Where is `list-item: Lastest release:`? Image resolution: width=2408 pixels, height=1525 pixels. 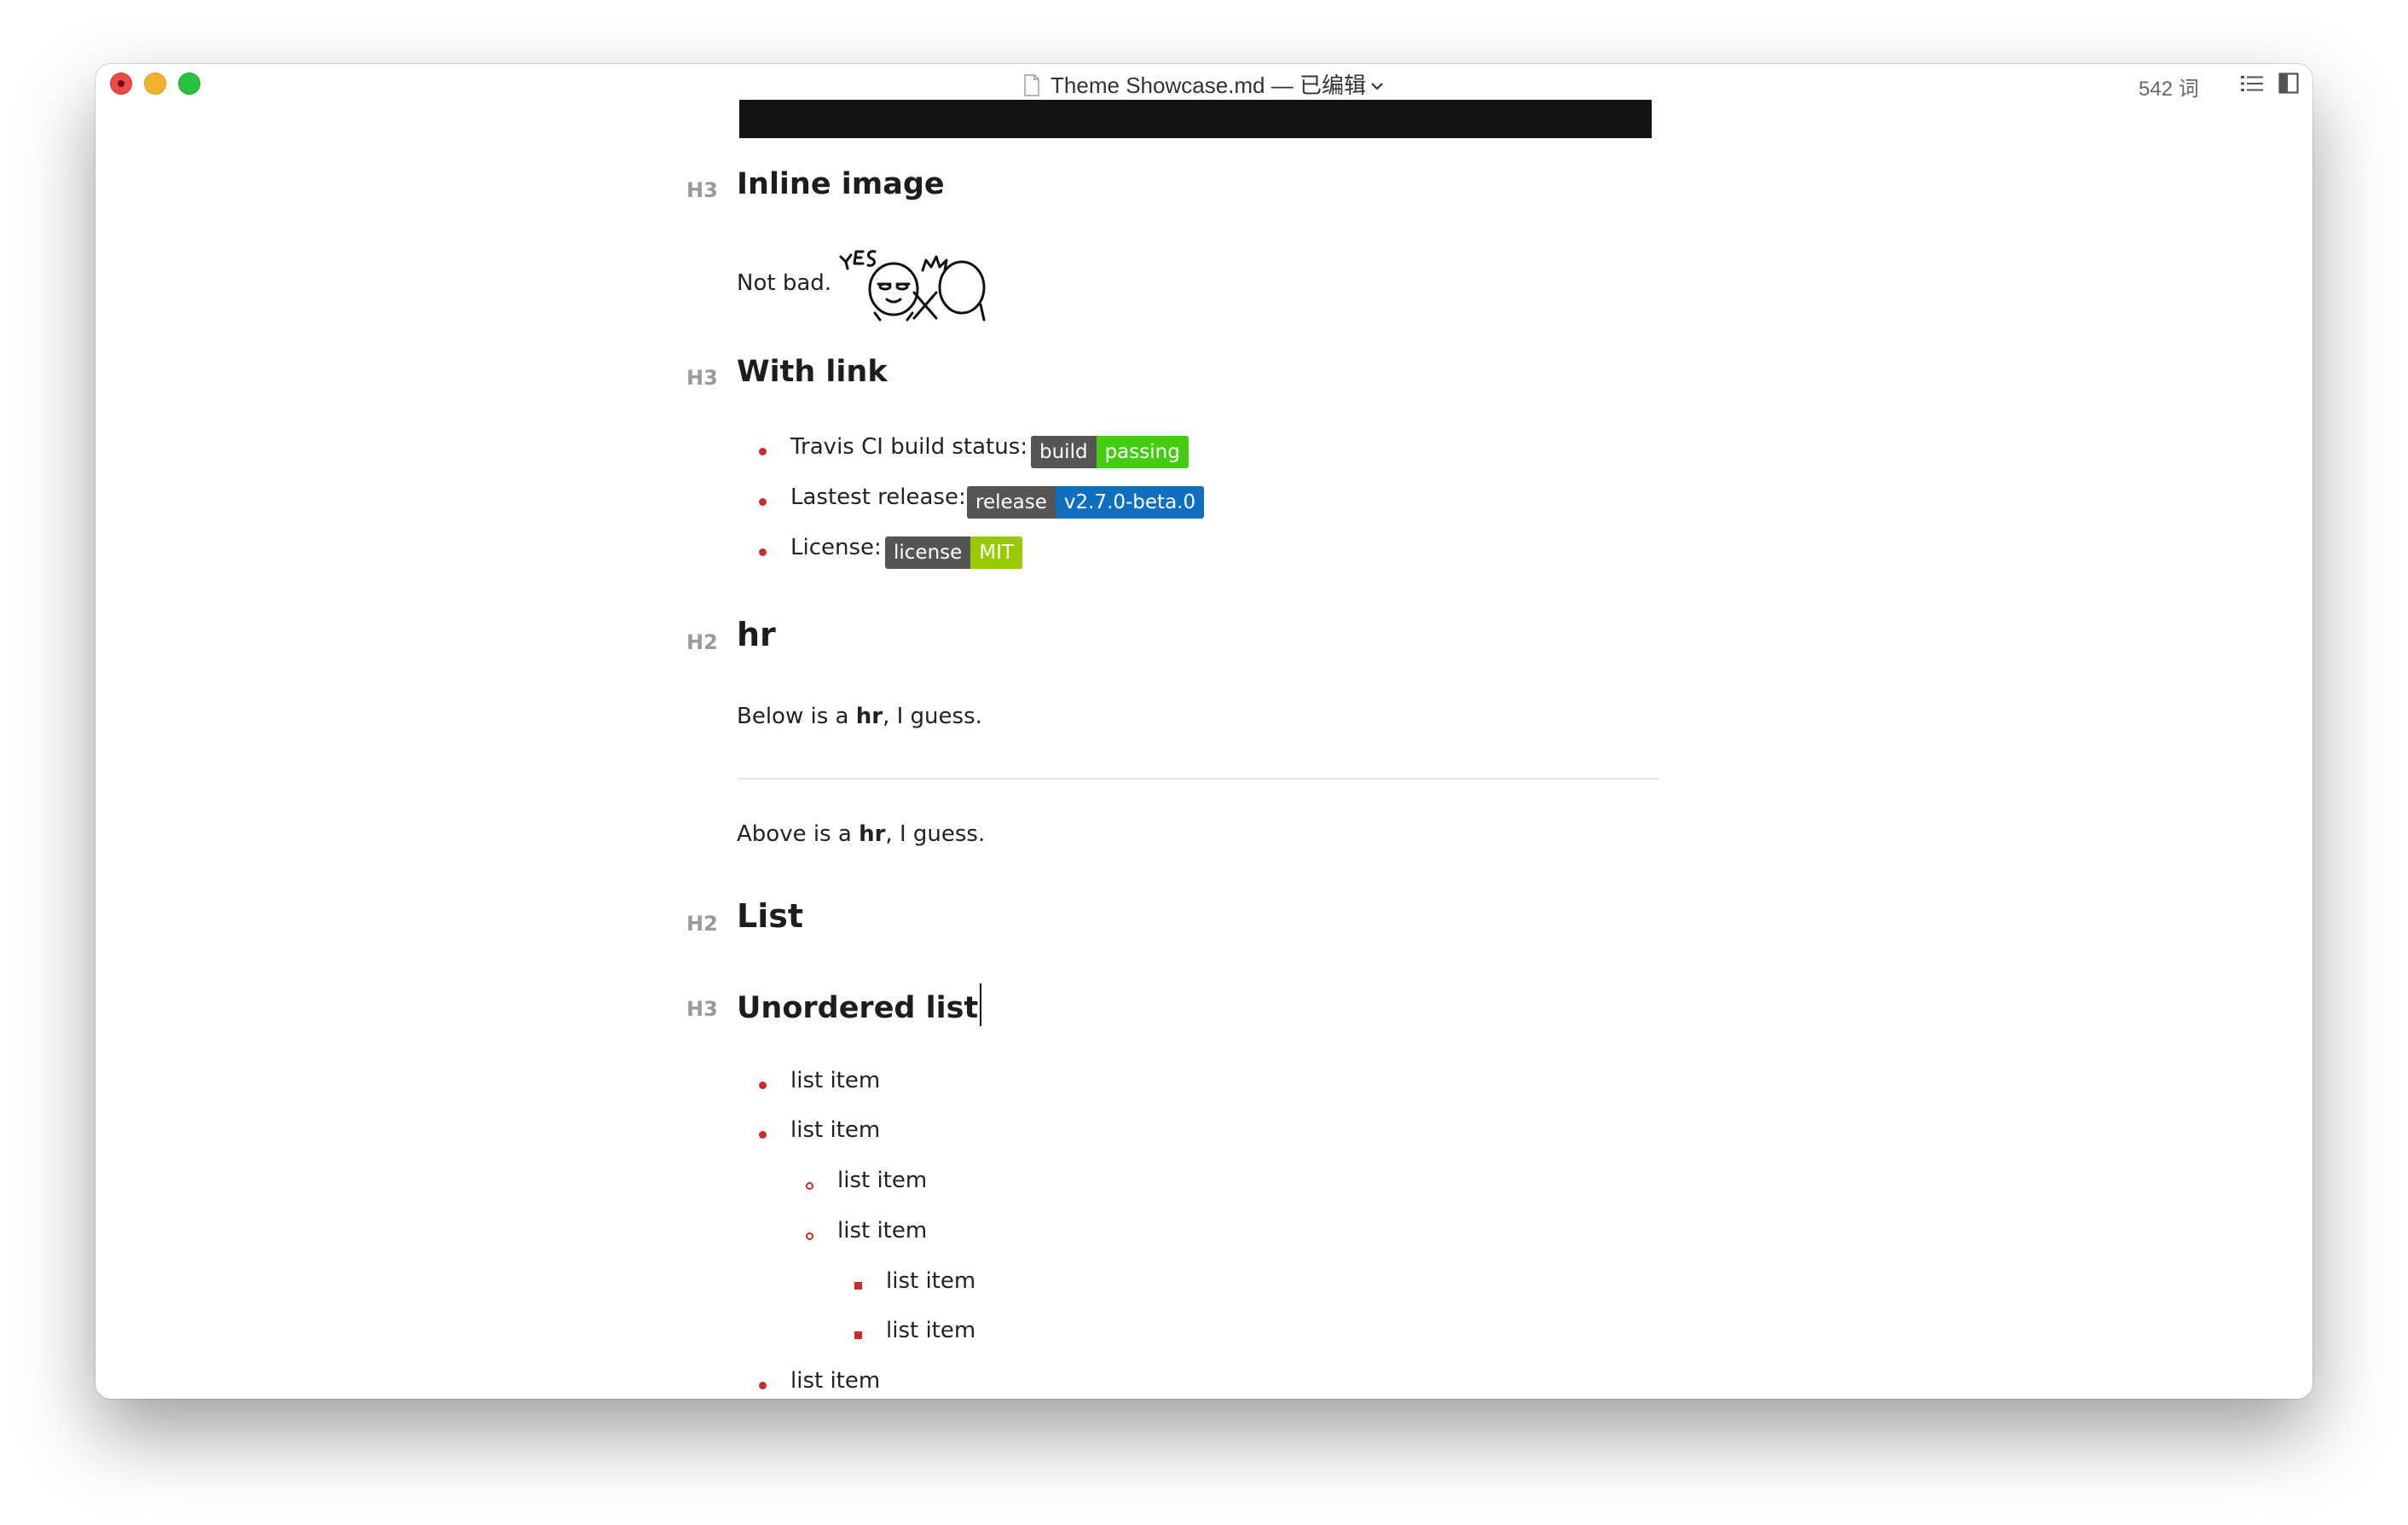 list-item: Lastest release: is located at coordinates (878, 497).